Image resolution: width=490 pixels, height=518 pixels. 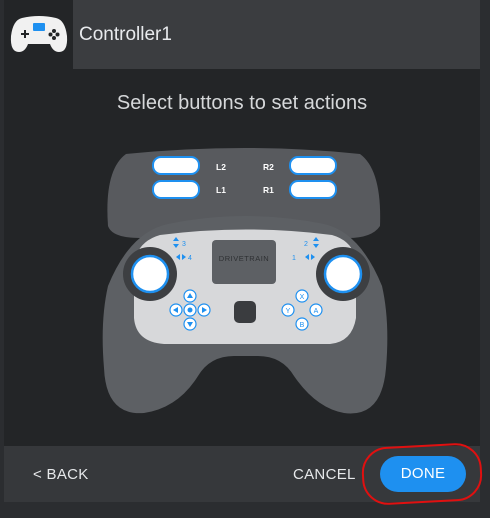 What do you see at coordinates (61, 474) in the screenshot?
I see `back-button: < BACK` at bounding box center [61, 474].